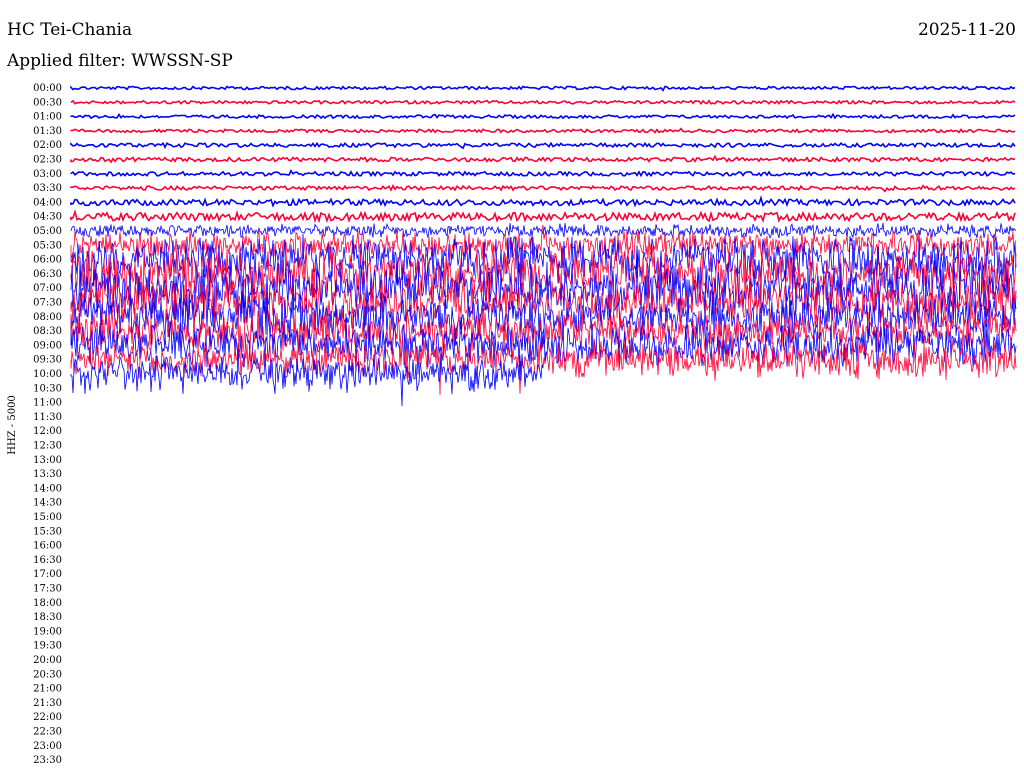 The height and width of the screenshot is (780, 1024). I want to click on time-tick-label: 05:30, so click(47, 245).